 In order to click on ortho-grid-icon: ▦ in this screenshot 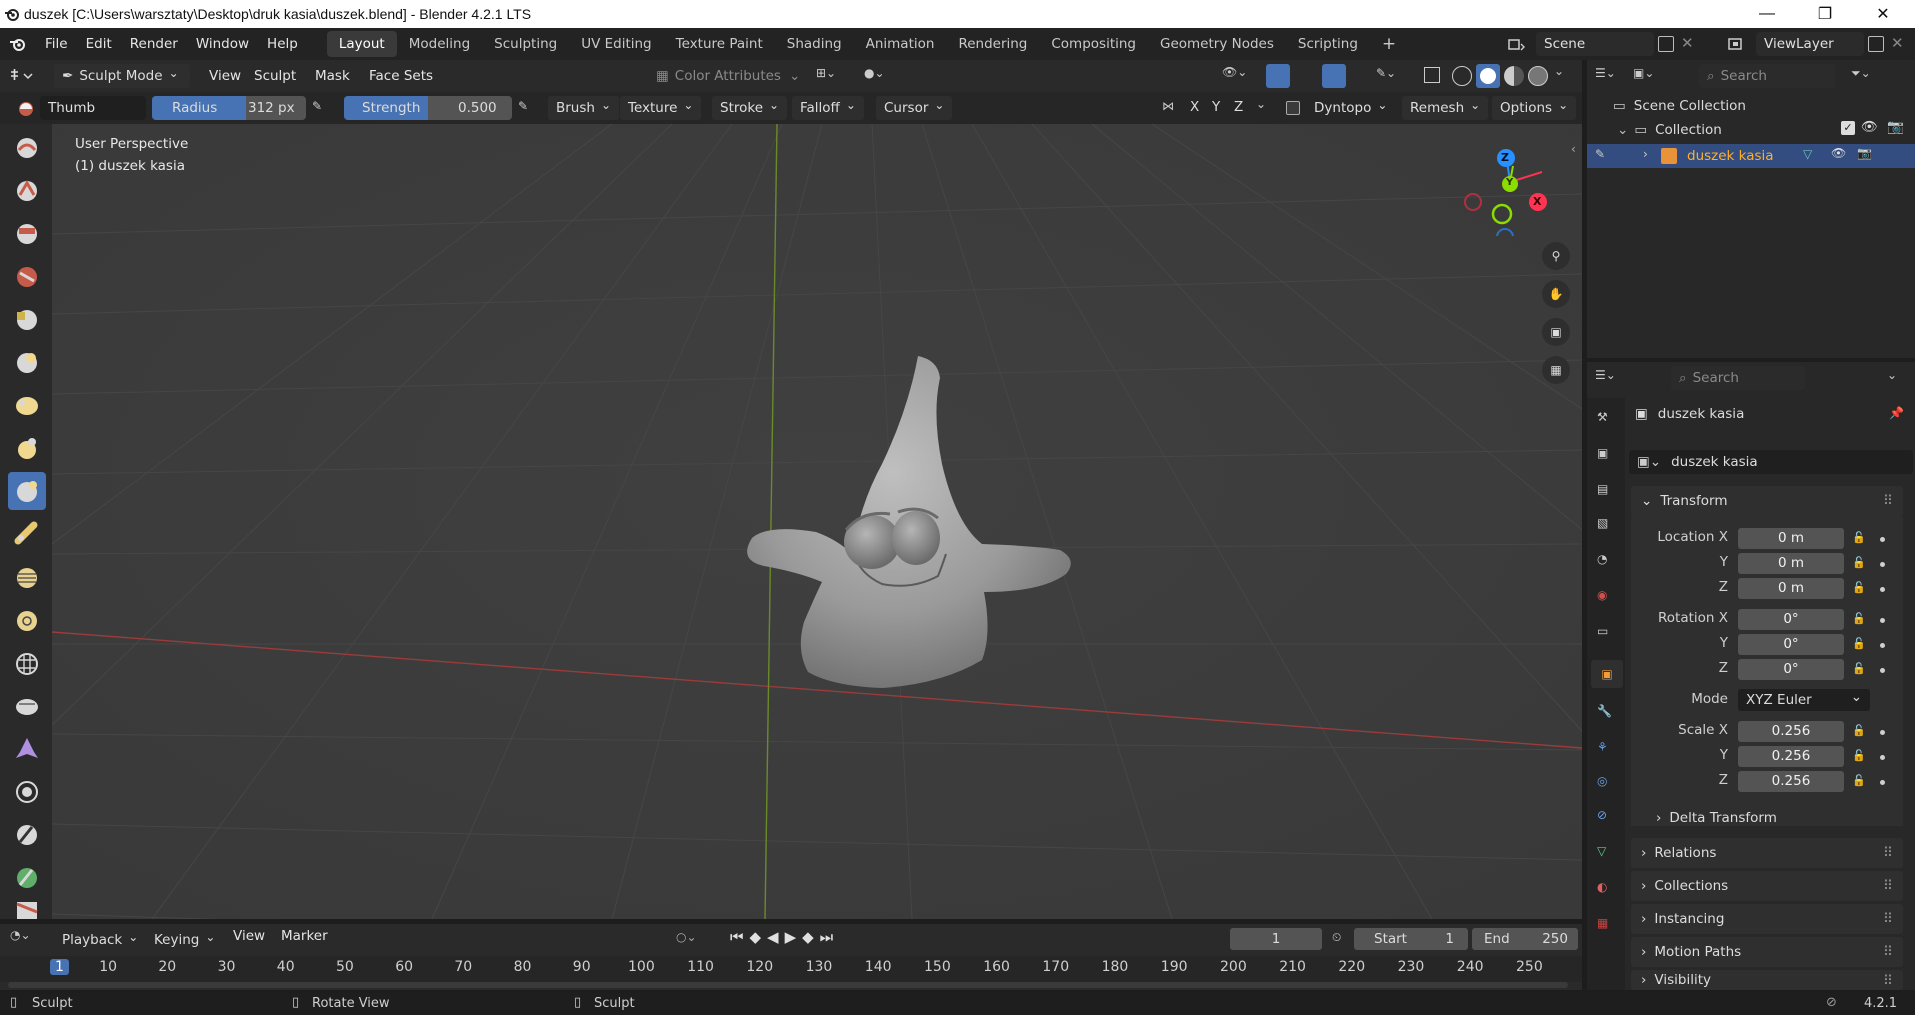, I will do `click(1556, 370)`.